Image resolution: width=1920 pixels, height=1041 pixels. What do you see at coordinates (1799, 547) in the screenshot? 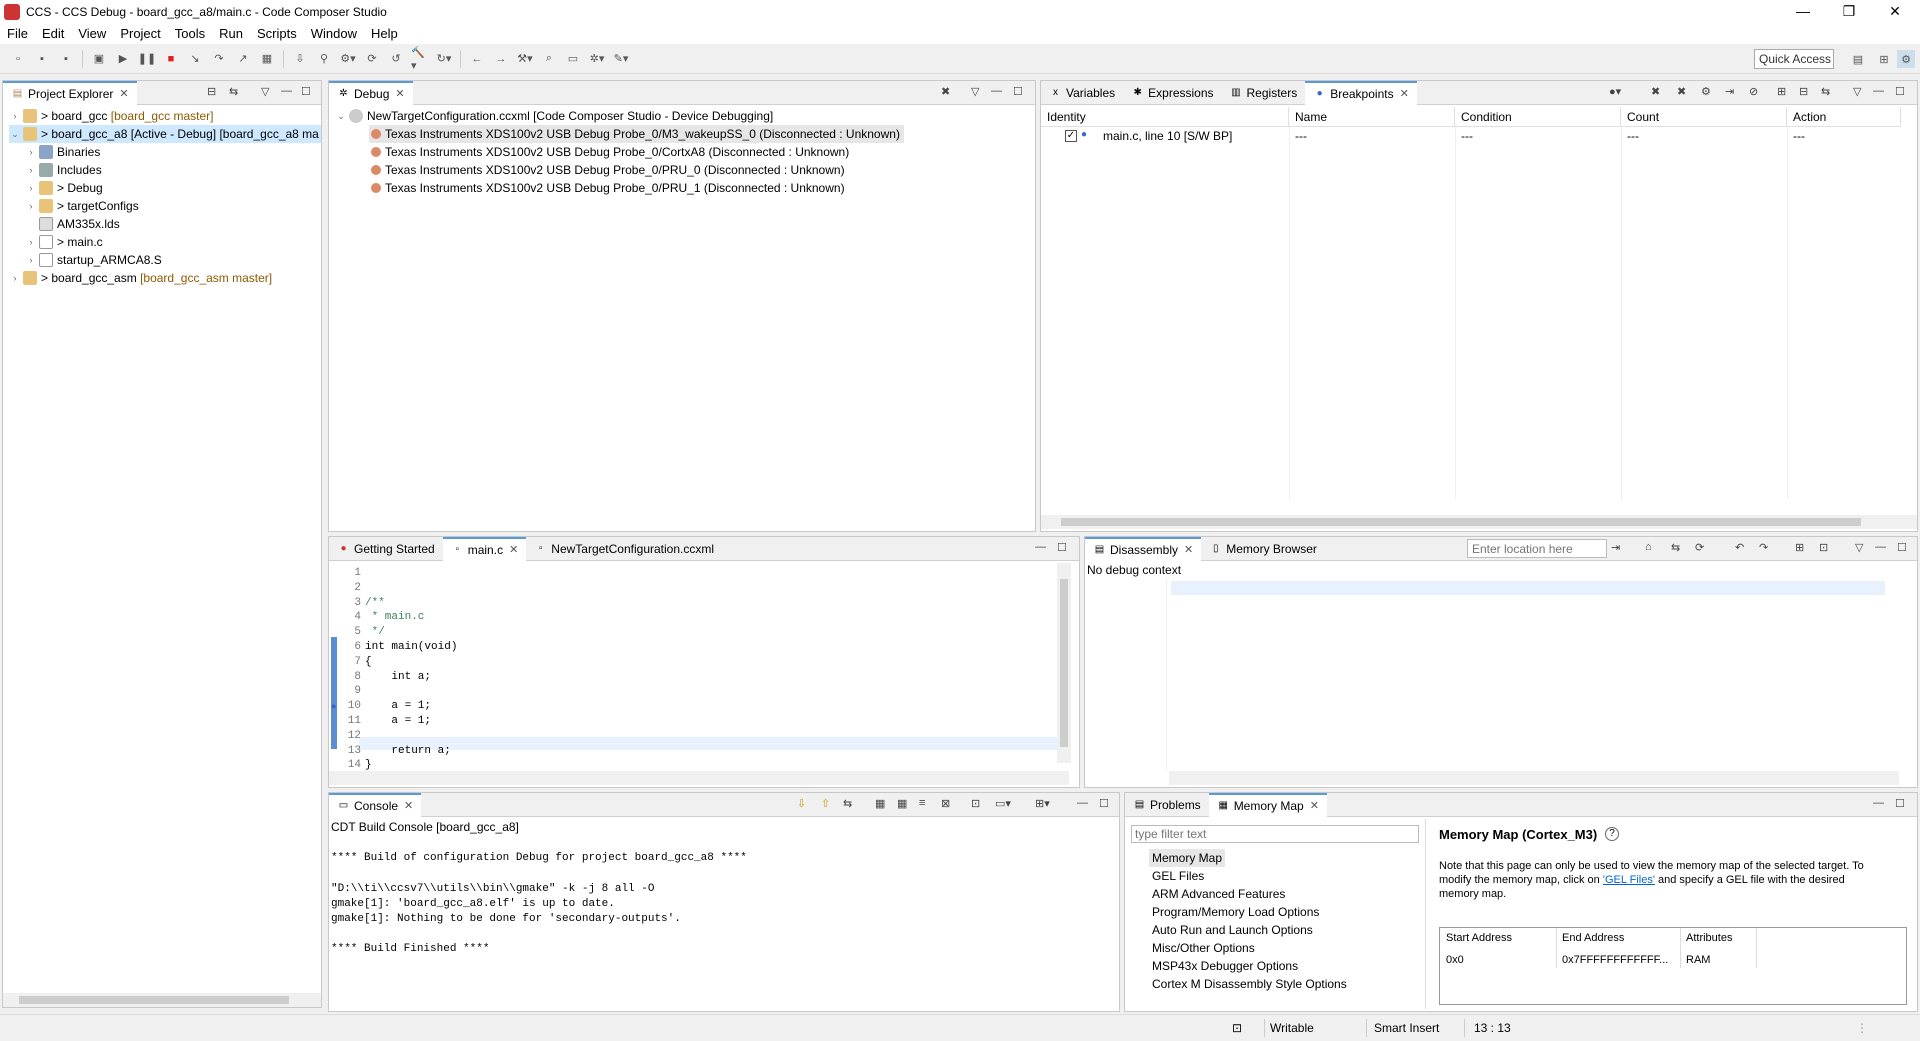
I see `new-view-icon: ⊞` at bounding box center [1799, 547].